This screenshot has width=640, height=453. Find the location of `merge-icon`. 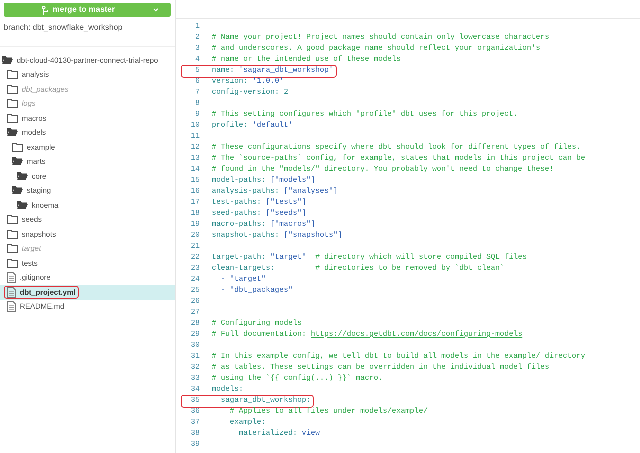

merge-icon is located at coordinates (45, 10).